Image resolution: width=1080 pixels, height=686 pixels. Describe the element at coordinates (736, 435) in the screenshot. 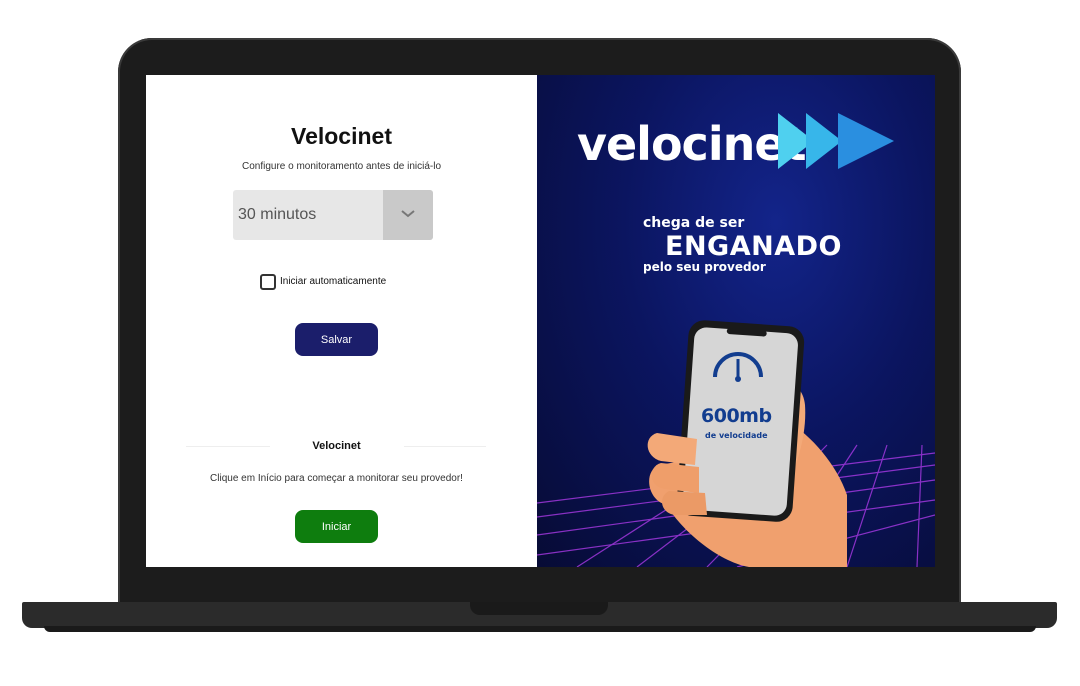

I see `speed-caption: de velocidade` at that location.